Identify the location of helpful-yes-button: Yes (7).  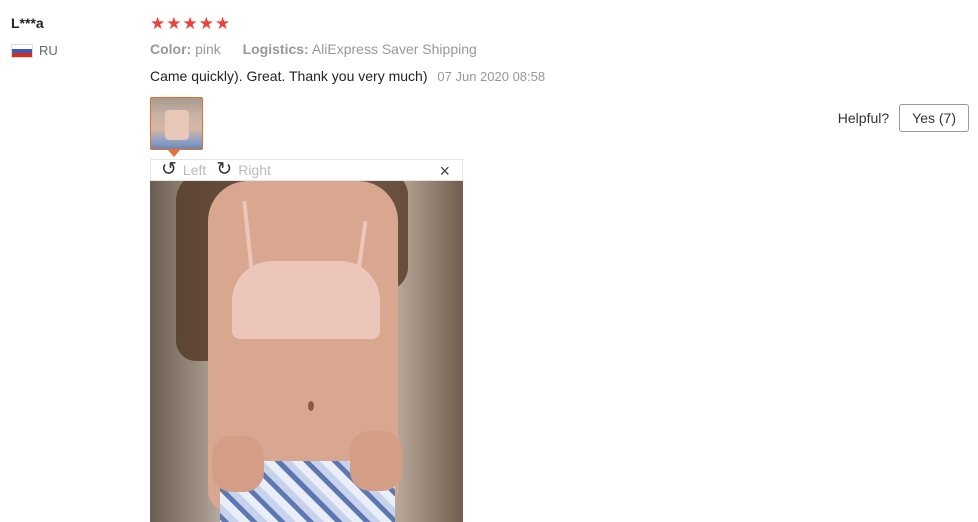
(934, 118).